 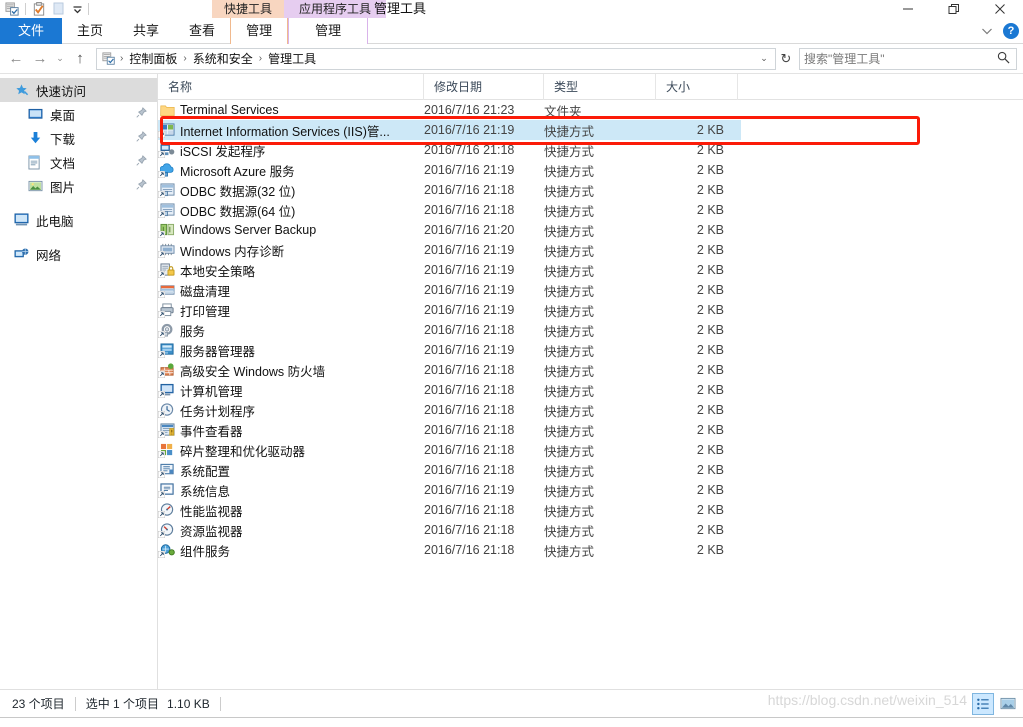 I want to click on sidebar-item-quick-access: 快速访问, so click(x=78, y=90).